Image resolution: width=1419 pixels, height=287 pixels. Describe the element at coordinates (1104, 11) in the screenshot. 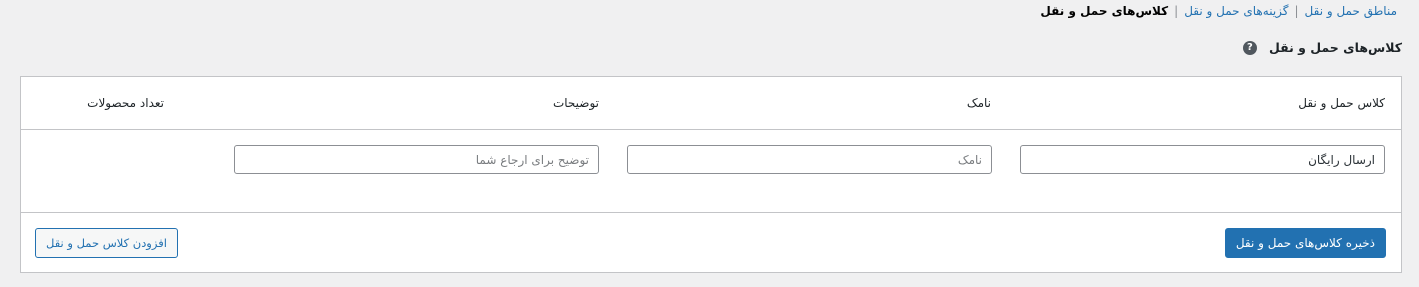

I see `shipping-classes-current: کلاس‌های حمل و نقل` at that location.